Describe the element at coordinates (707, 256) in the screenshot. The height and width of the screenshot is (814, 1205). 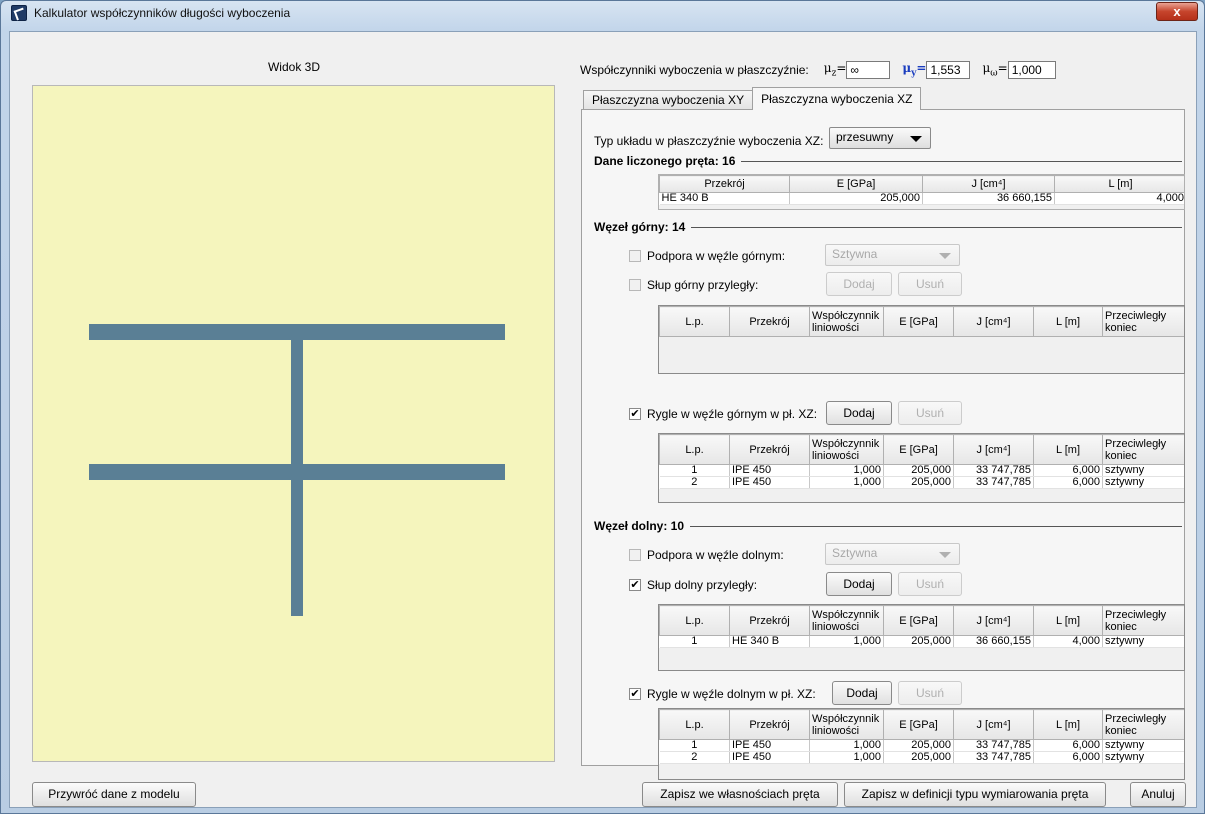
I see `upper-support-checkbox: Podpora w węźle górnym:` at that location.